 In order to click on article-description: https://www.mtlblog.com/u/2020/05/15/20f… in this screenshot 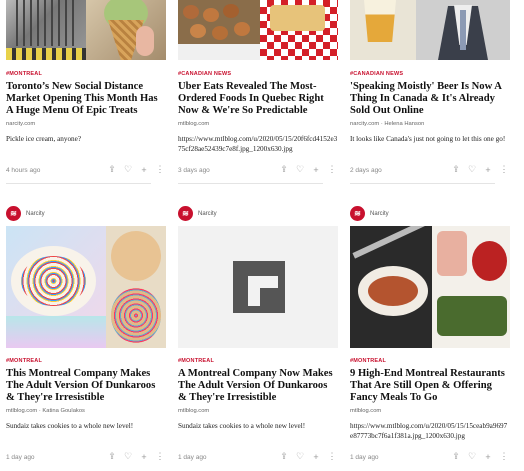, I will do `click(258, 144)`.